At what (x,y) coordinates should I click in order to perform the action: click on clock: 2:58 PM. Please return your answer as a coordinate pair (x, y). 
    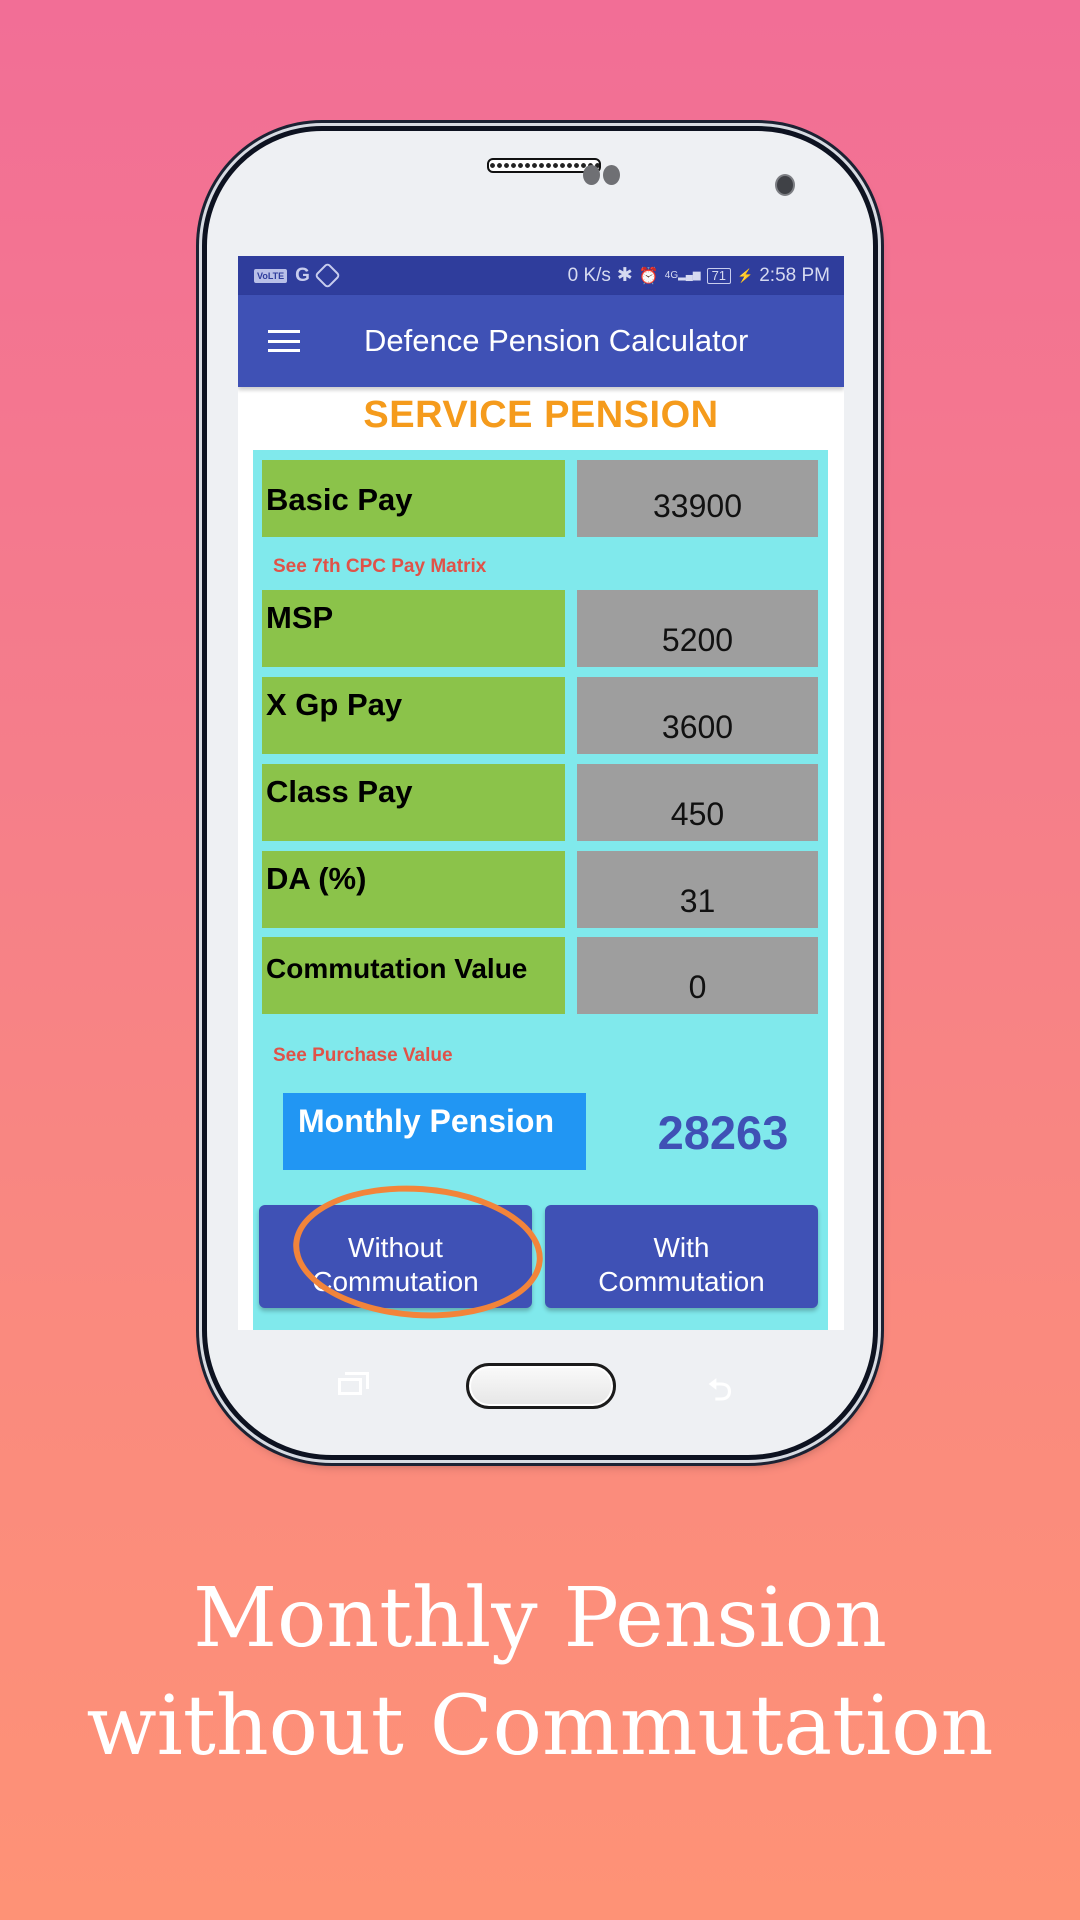
    Looking at the image, I should click on (794, 275).